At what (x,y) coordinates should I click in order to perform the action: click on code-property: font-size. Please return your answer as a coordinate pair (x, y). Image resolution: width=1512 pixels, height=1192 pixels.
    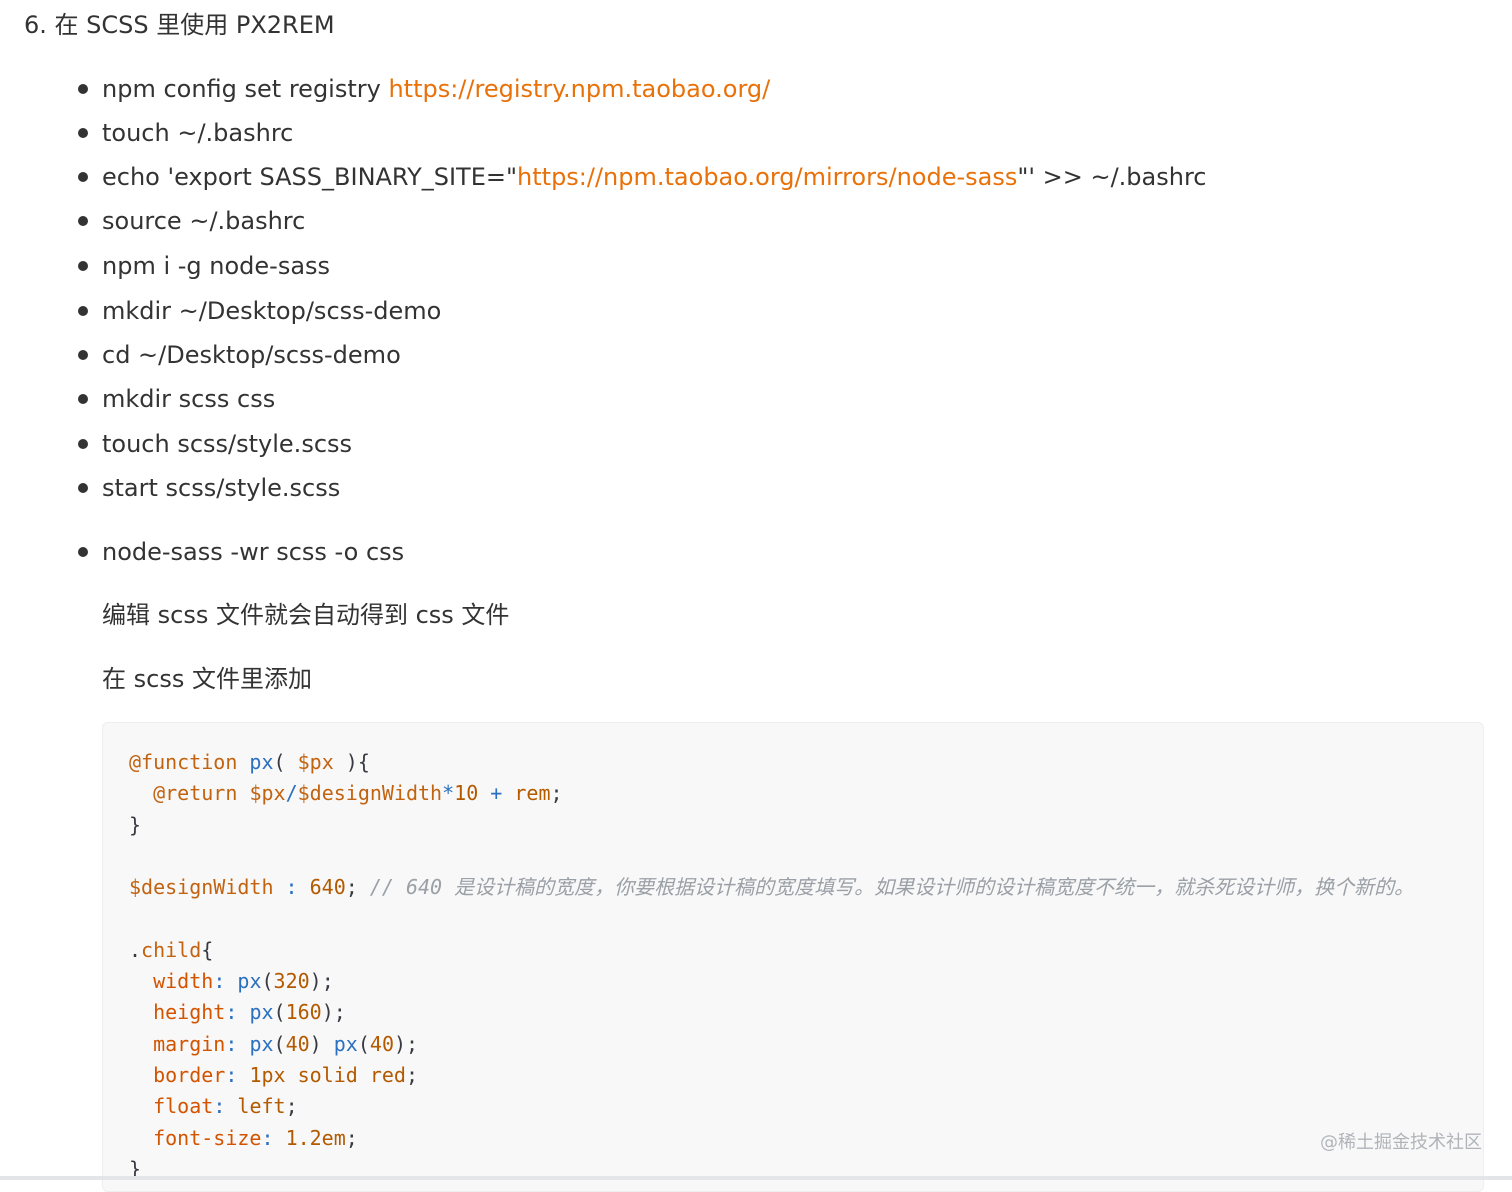
    Looking at the image, I should click on (207, 1137).